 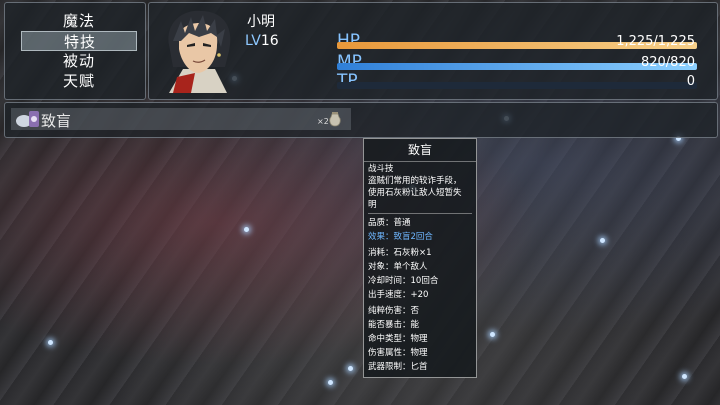 What do you see at coordinates (269, 41) in the screenshot?
I see `level-value: 16` at bounding box center [269, 41].